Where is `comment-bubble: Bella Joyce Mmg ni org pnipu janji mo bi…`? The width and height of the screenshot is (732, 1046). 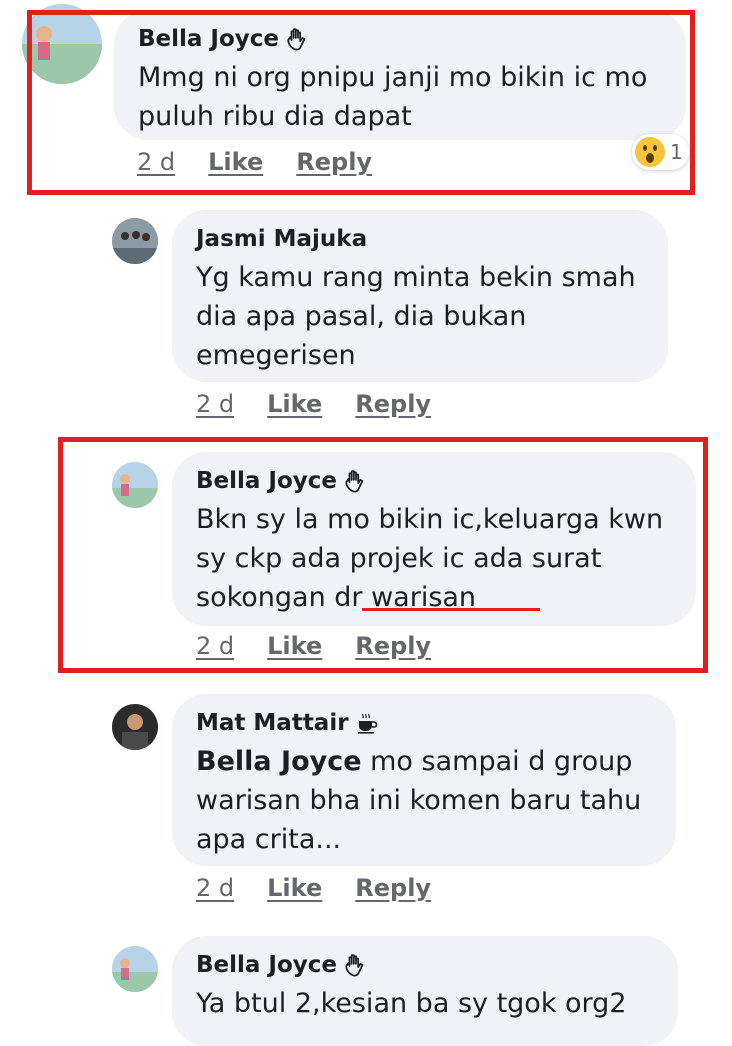 comment-bubble: Bella Joyce Mmg ni org pnipu janji mo bi… is located at coordinates (400, 75).